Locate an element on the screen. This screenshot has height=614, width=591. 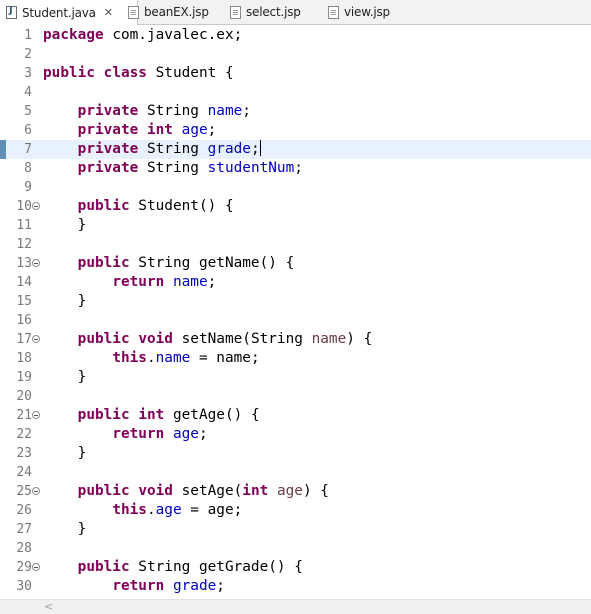
line-number: 25 is located at coordinates (24, 491).